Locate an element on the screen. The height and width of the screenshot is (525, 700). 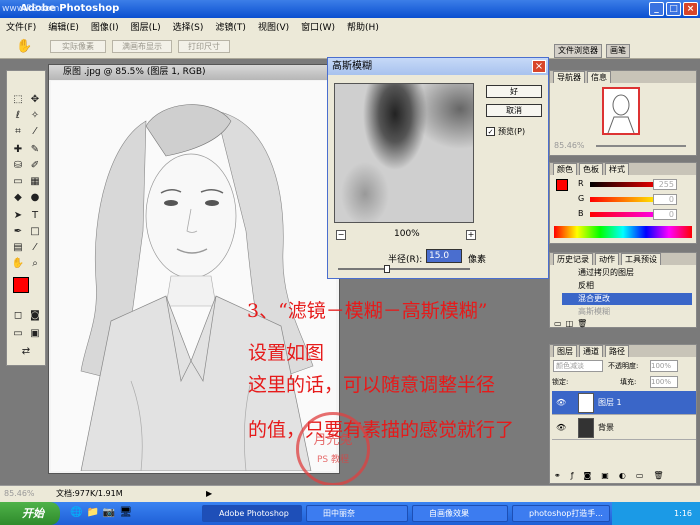
fill-input: 100% is located at coordinates (664, 382).